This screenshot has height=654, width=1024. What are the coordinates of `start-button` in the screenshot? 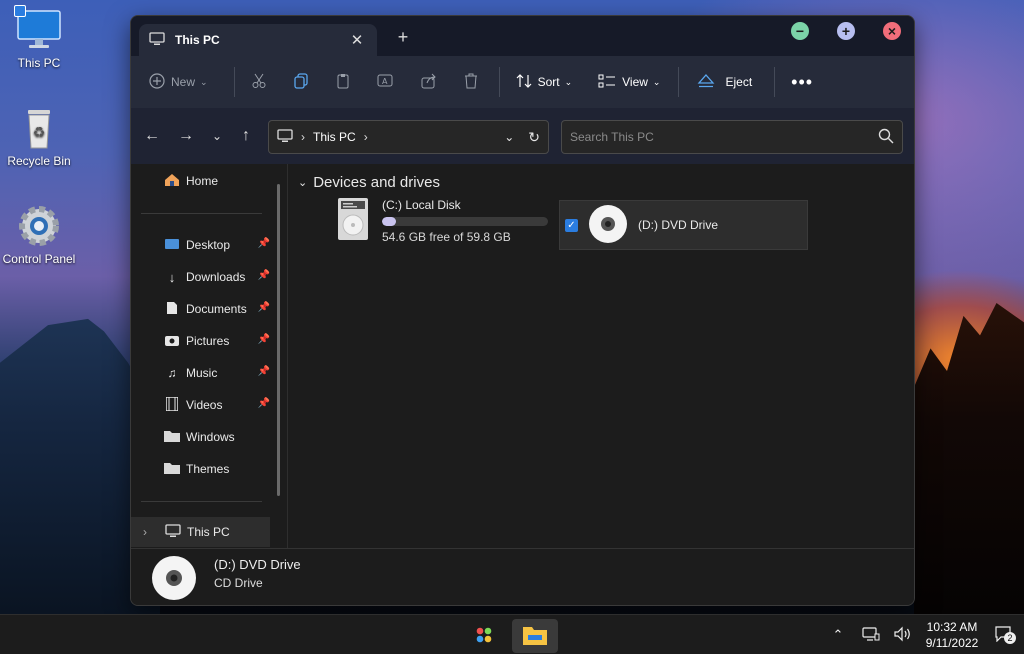 It's located at (484, 636).